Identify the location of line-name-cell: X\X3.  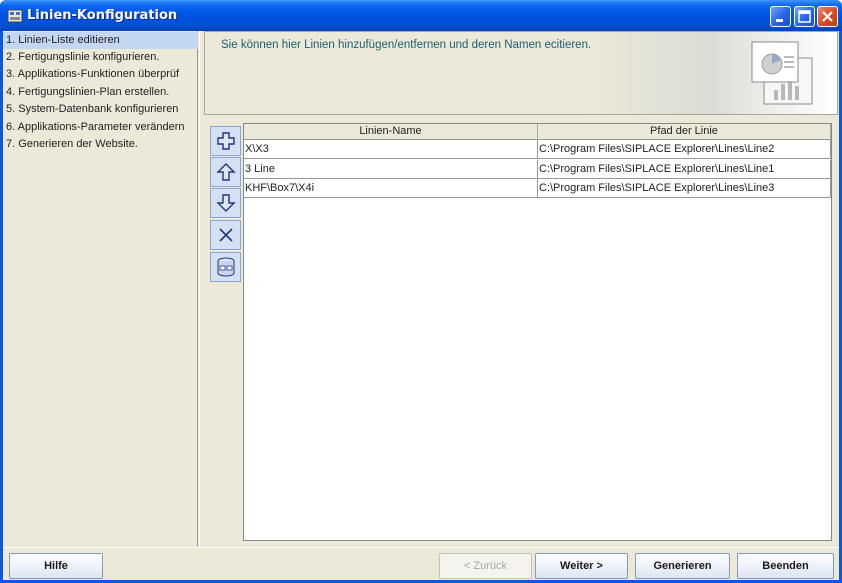
(391, 149).